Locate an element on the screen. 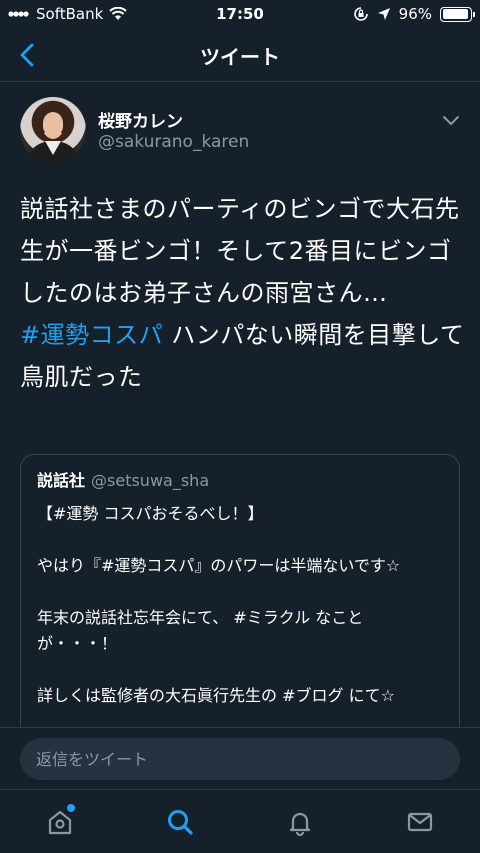 The width and height of the screenshot is (480, 853). tweet-menu-button is located at coordinates (452, 119).